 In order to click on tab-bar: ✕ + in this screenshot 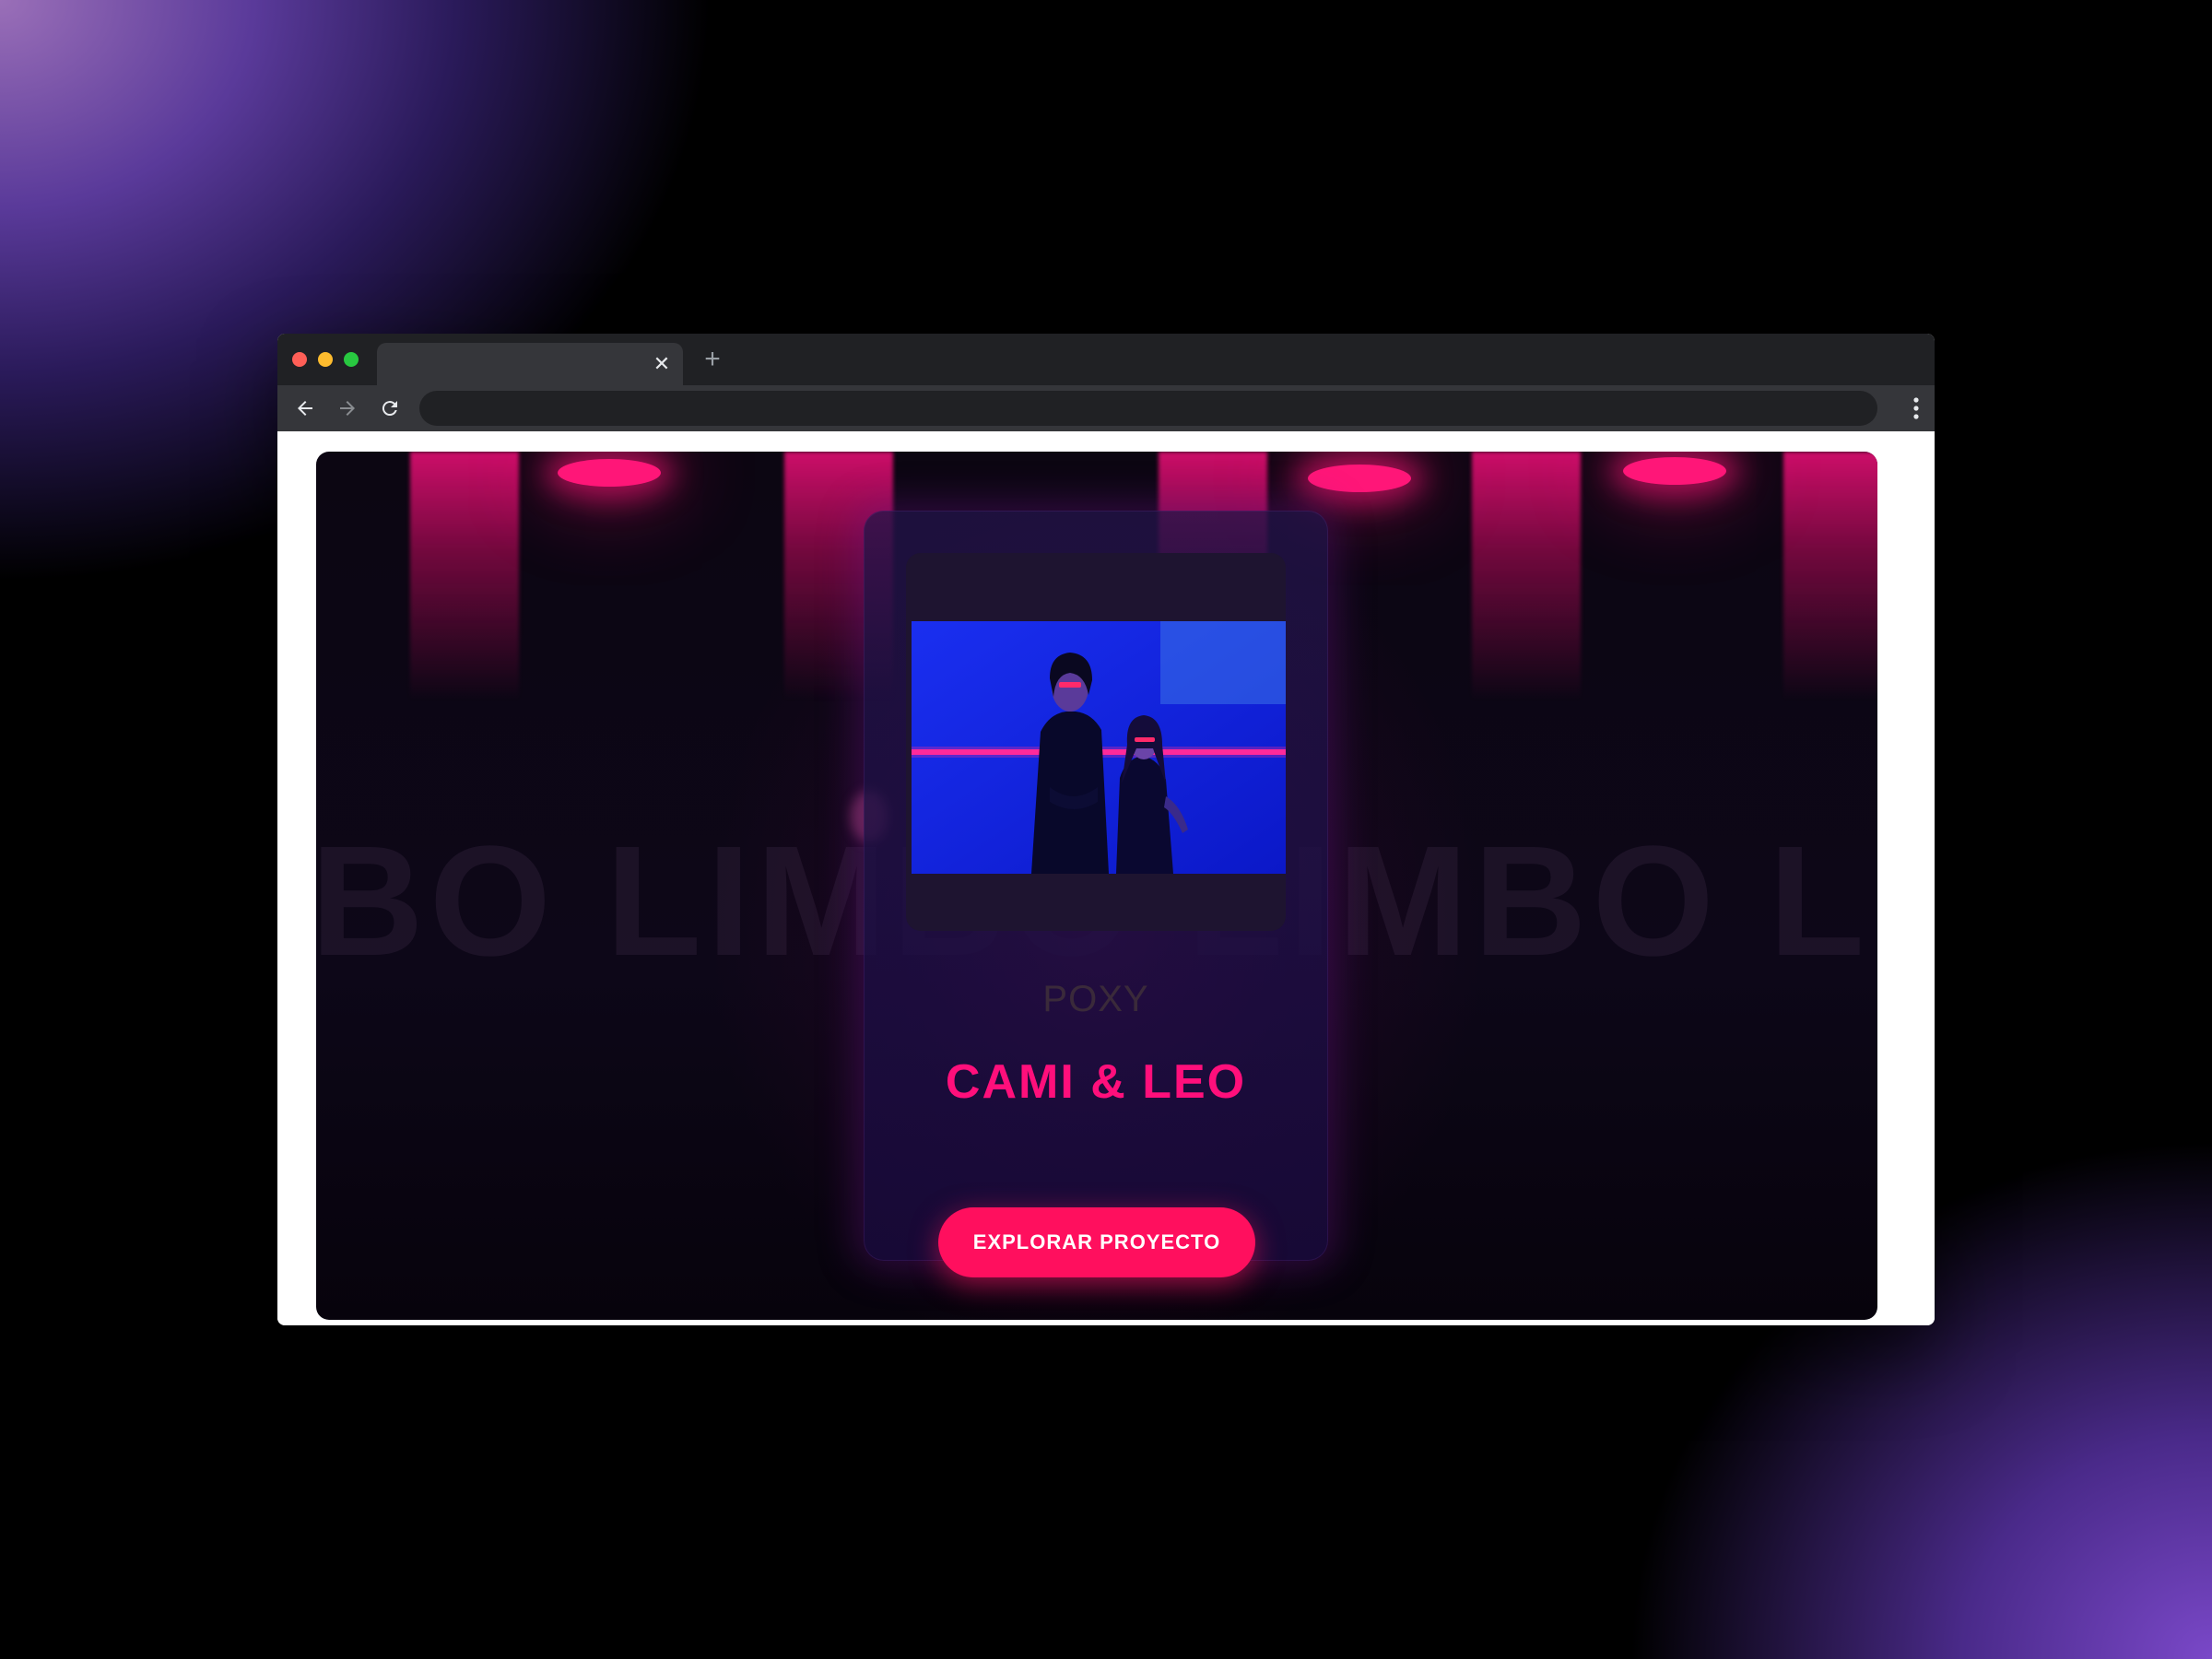, I will do `click(1106, 359)`.